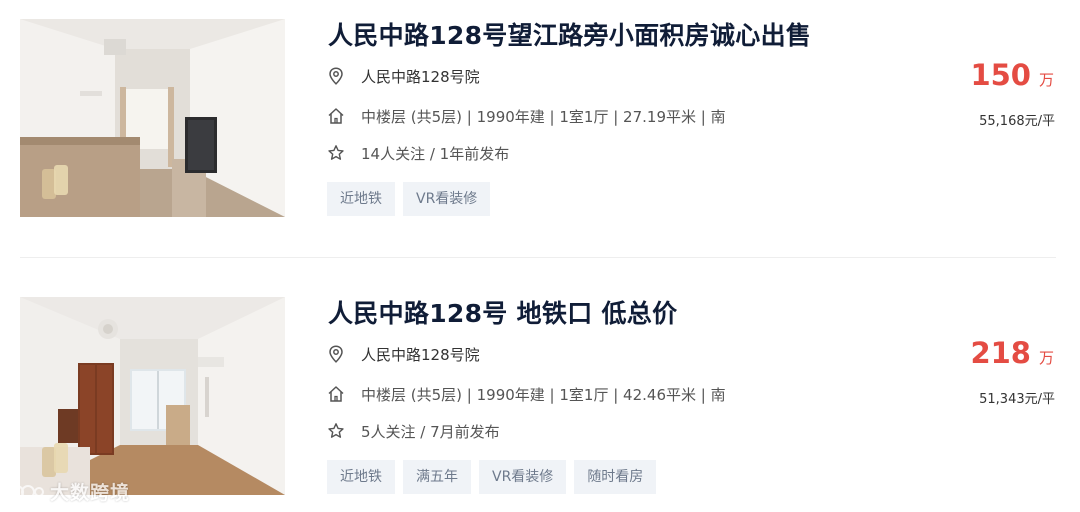 The height and width of the screenshot is (512, 1080). What do you see at coordinates (1000, 353) in the screenshot?
I see `total-price-value: 218` at bounding box center [1000, 353].